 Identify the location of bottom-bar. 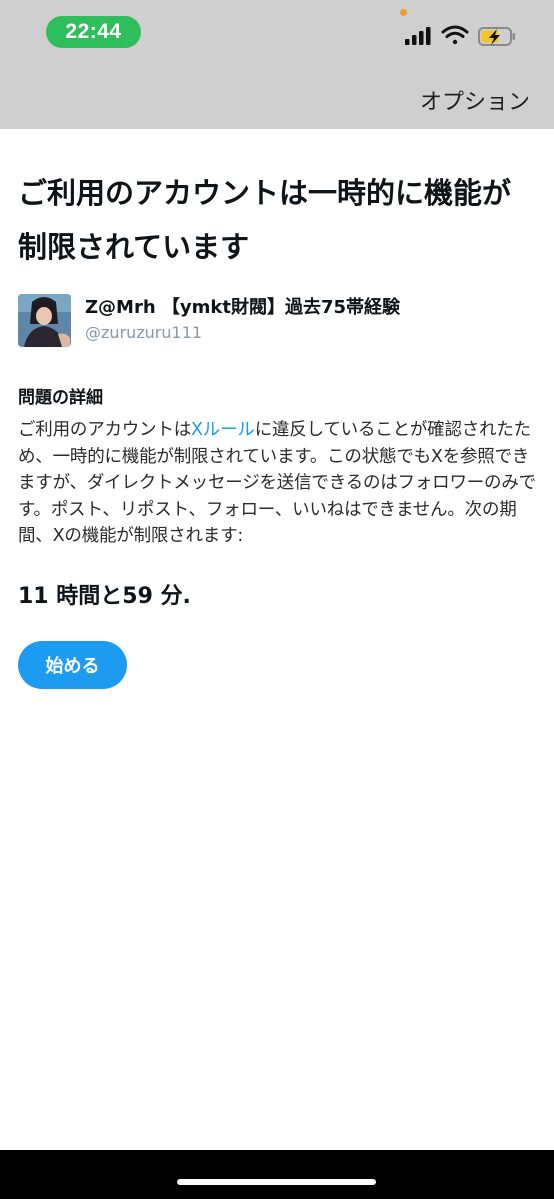
(277, 1174).